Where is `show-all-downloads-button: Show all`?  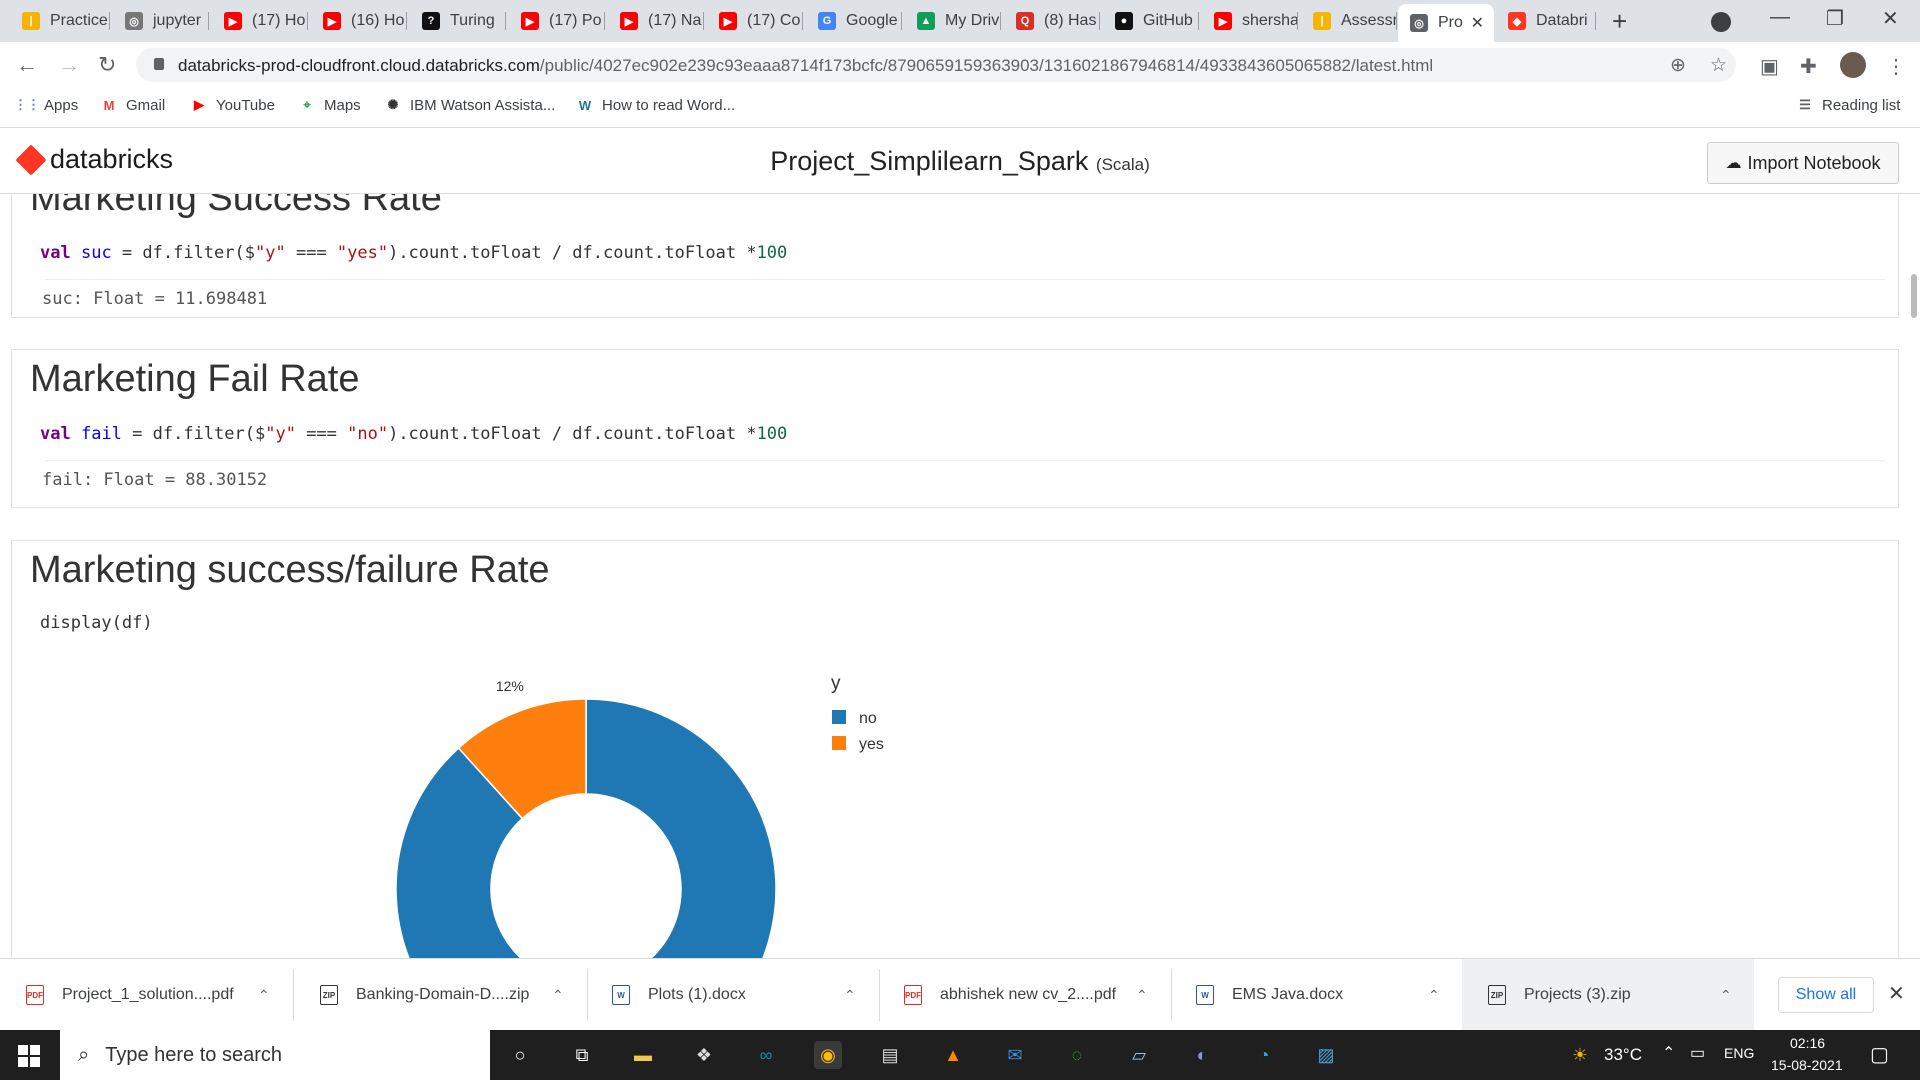
show-all-downloads-button: Show all is located at coordinates (1826, 995).